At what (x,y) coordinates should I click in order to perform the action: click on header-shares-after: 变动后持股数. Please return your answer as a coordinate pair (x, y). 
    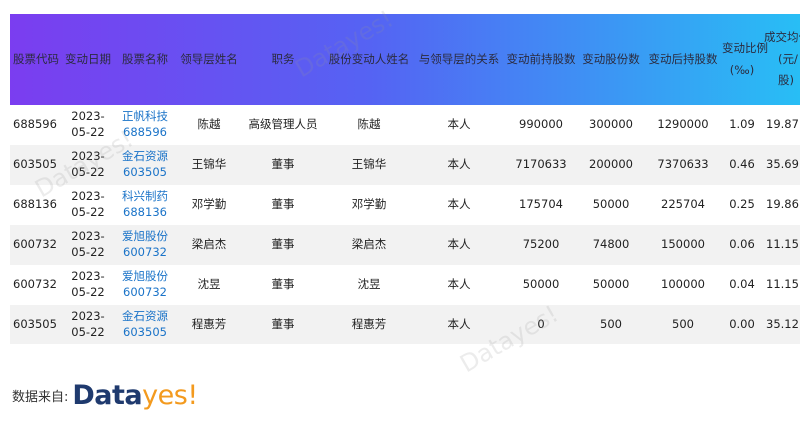
    Looking at the image, I should click on (683, 59).